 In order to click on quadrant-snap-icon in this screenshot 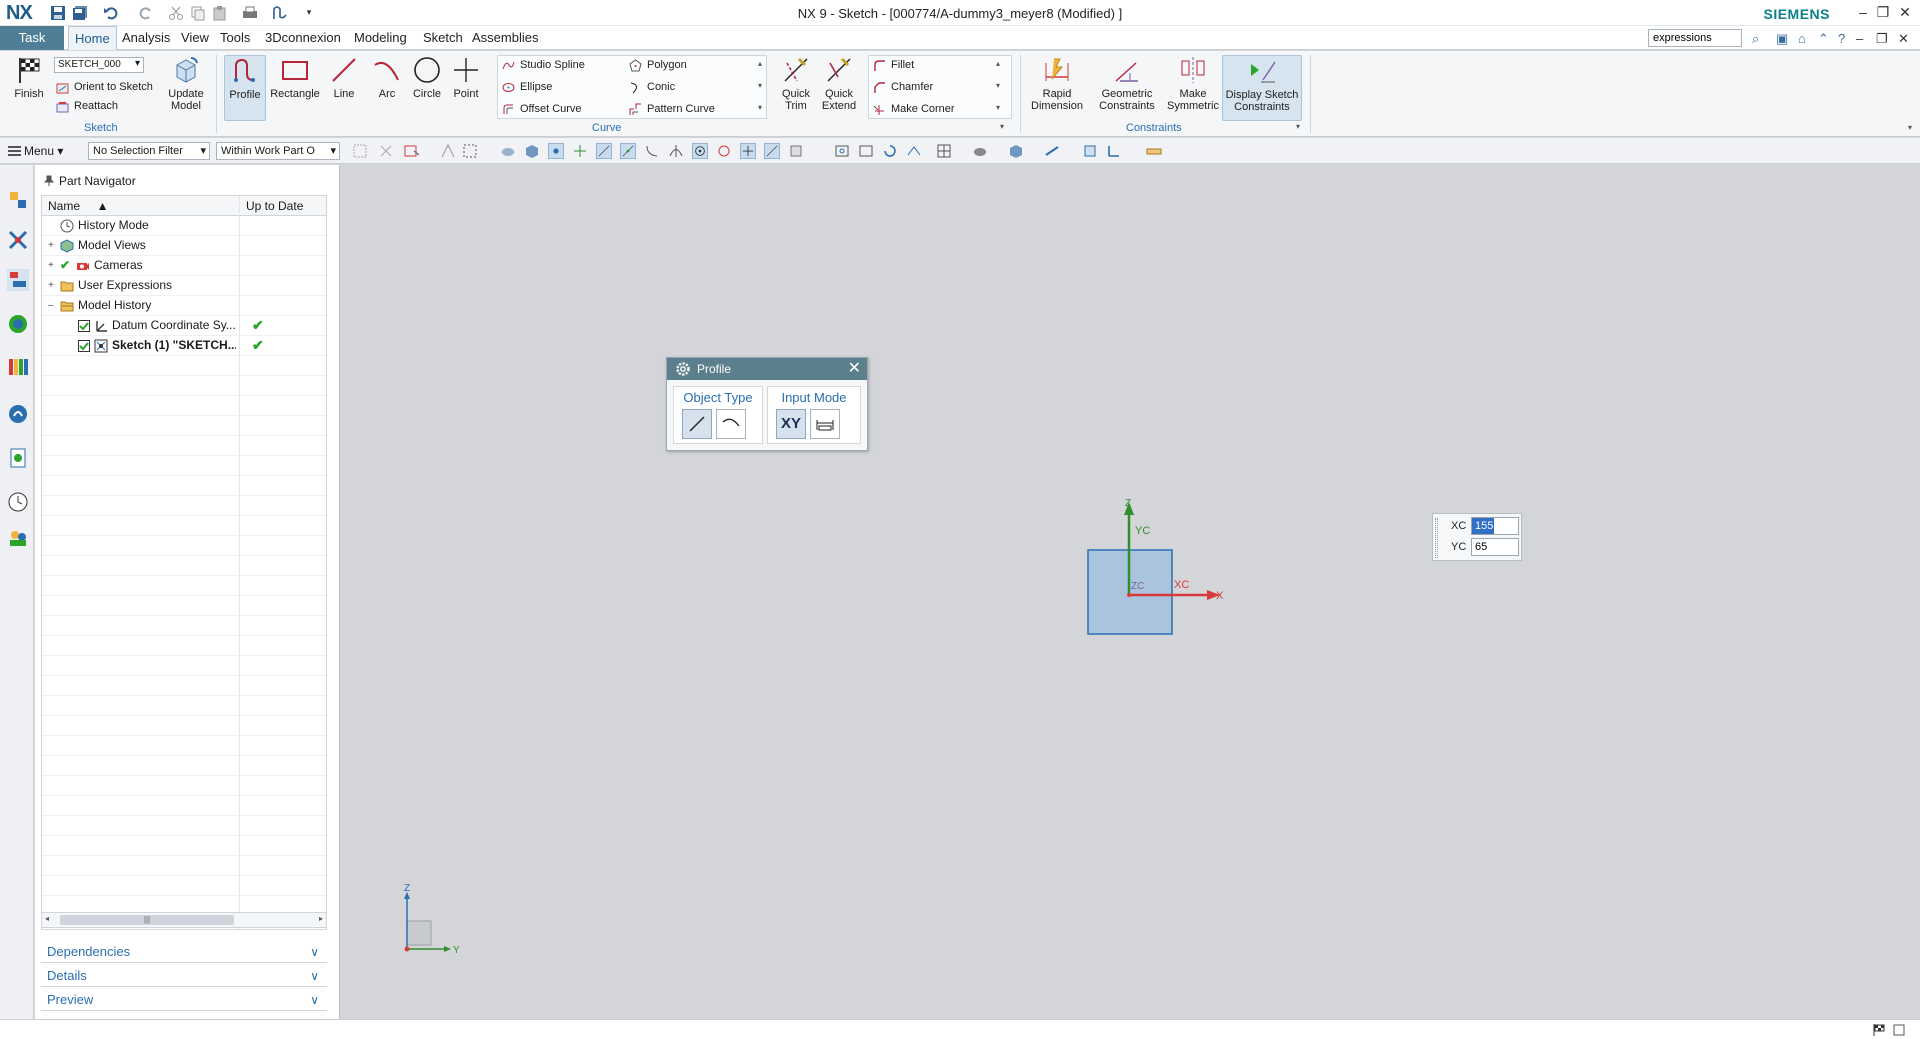, I will do `click(724, 151)`.